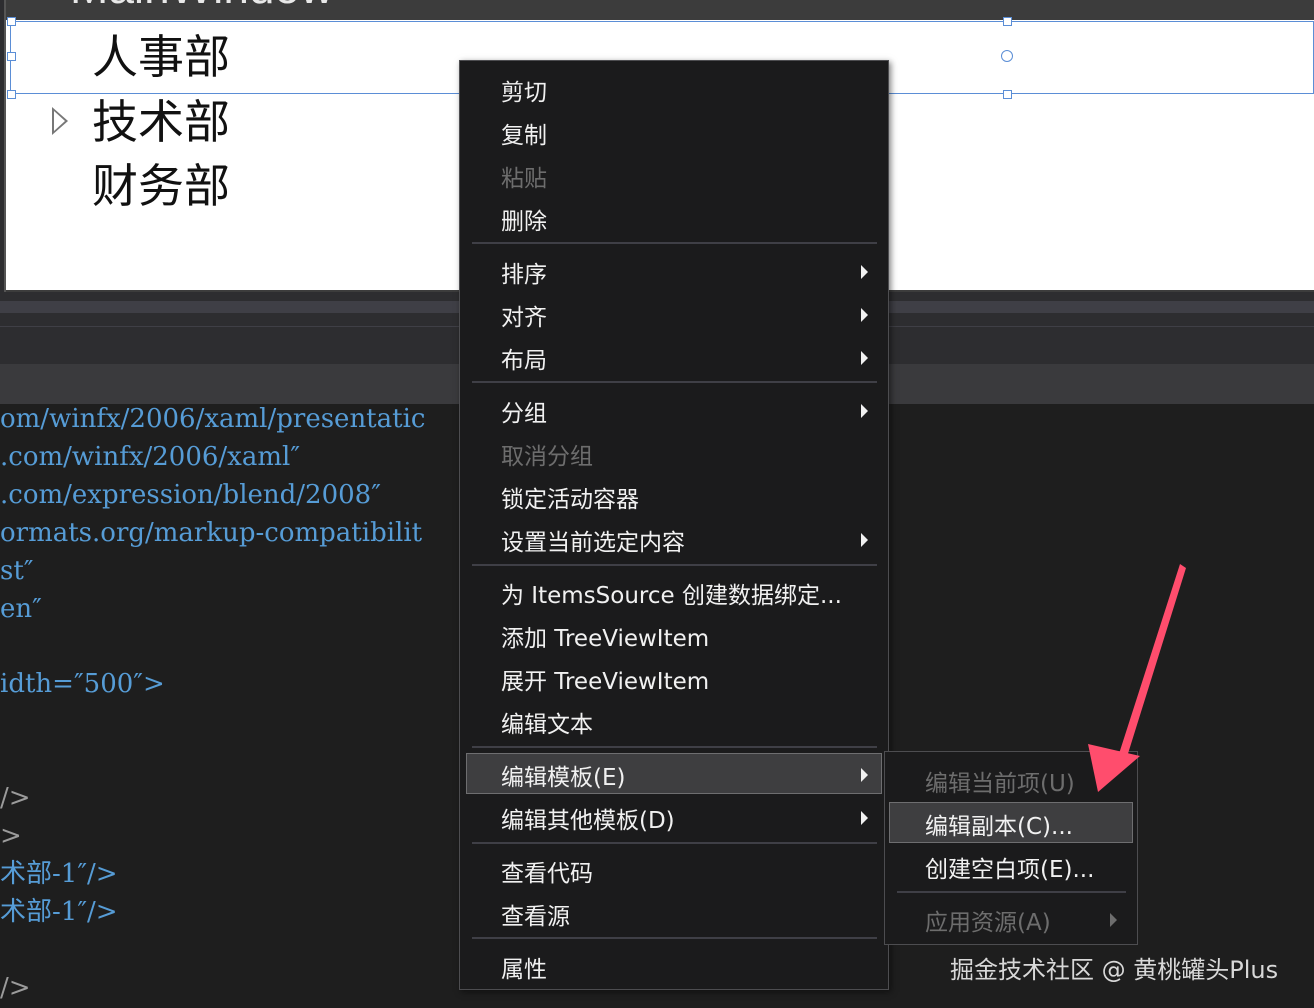 Image resolution: width=1314 pixels, height=1008 pixels. What do you see at coordinates (588, 820) in the screenshot?
I see `menu-item-label: 编辑其他模板(D)` at bounding box center [588, 820].